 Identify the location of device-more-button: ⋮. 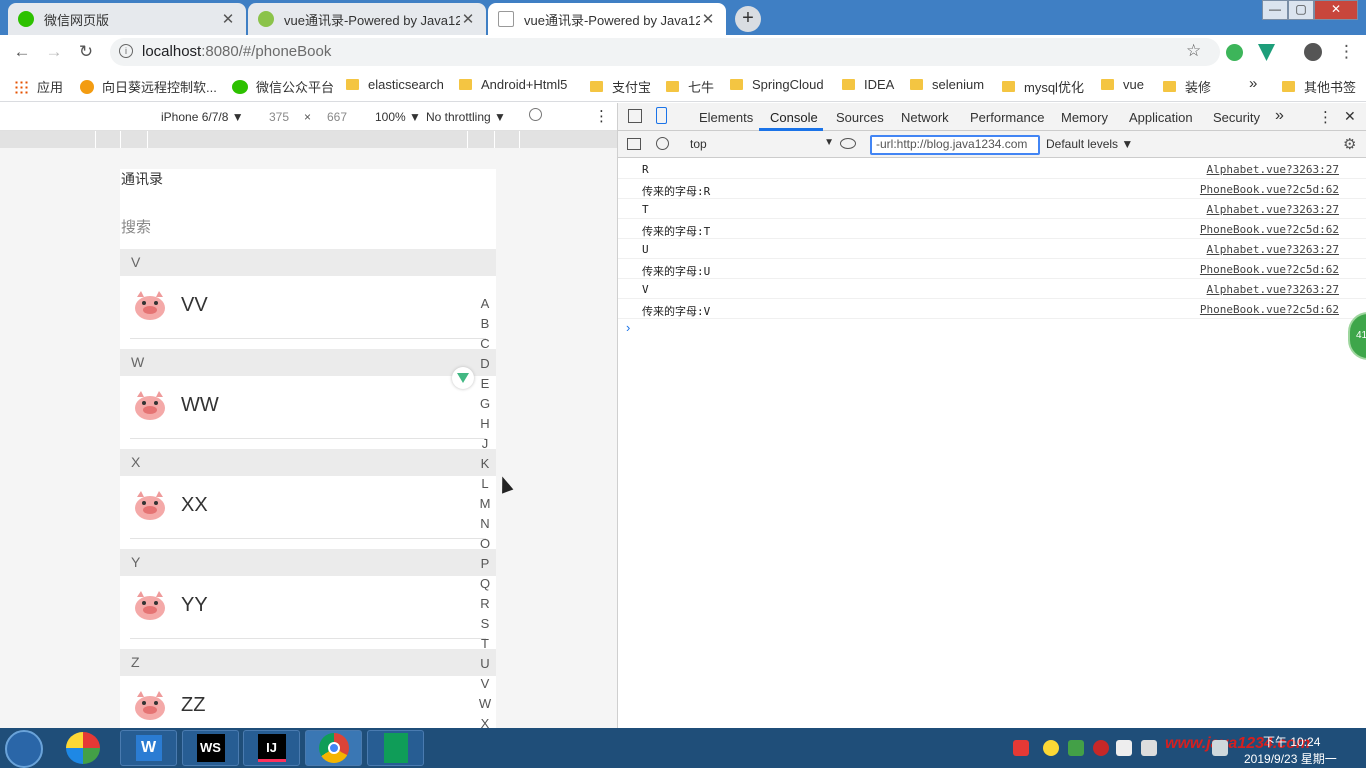
(601, 116).